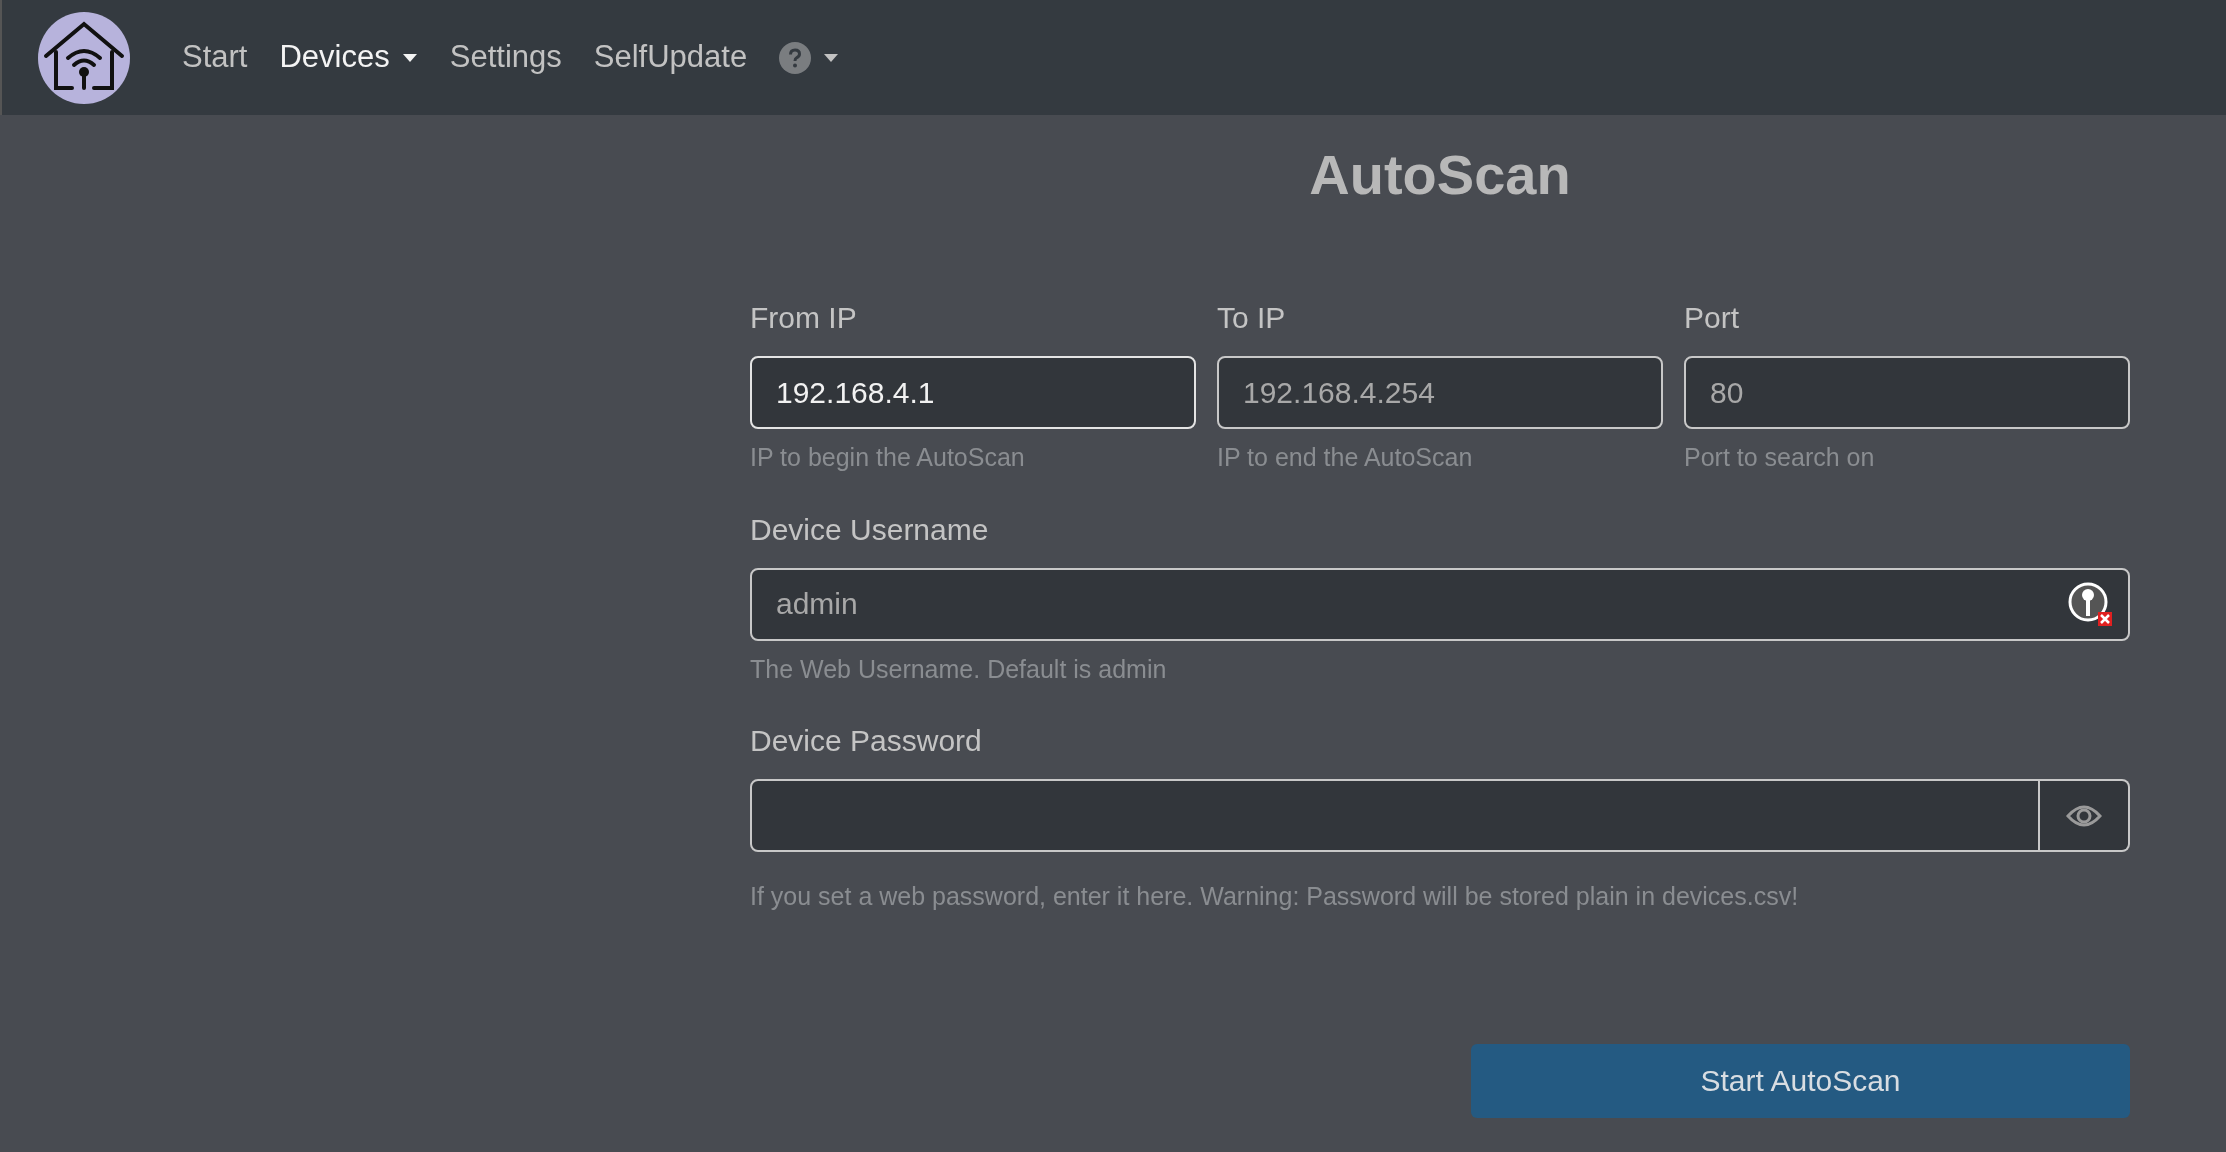 The height and width of the screenshot is (1152, 2226). I want to click on field-hint: If you set a web password, enter it here. Warning: Password will be stored plain in devices.csv!, so click(1275, 896).